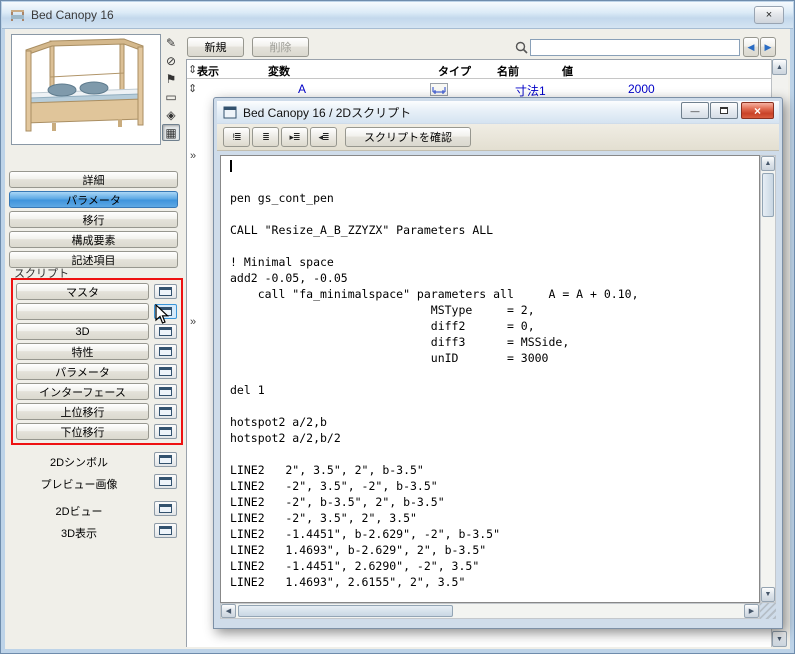  Describe the element at coordinates (79, 463) in the screenshot. I see `view-item-2d-symbol: 2Dシンボル` at that location.